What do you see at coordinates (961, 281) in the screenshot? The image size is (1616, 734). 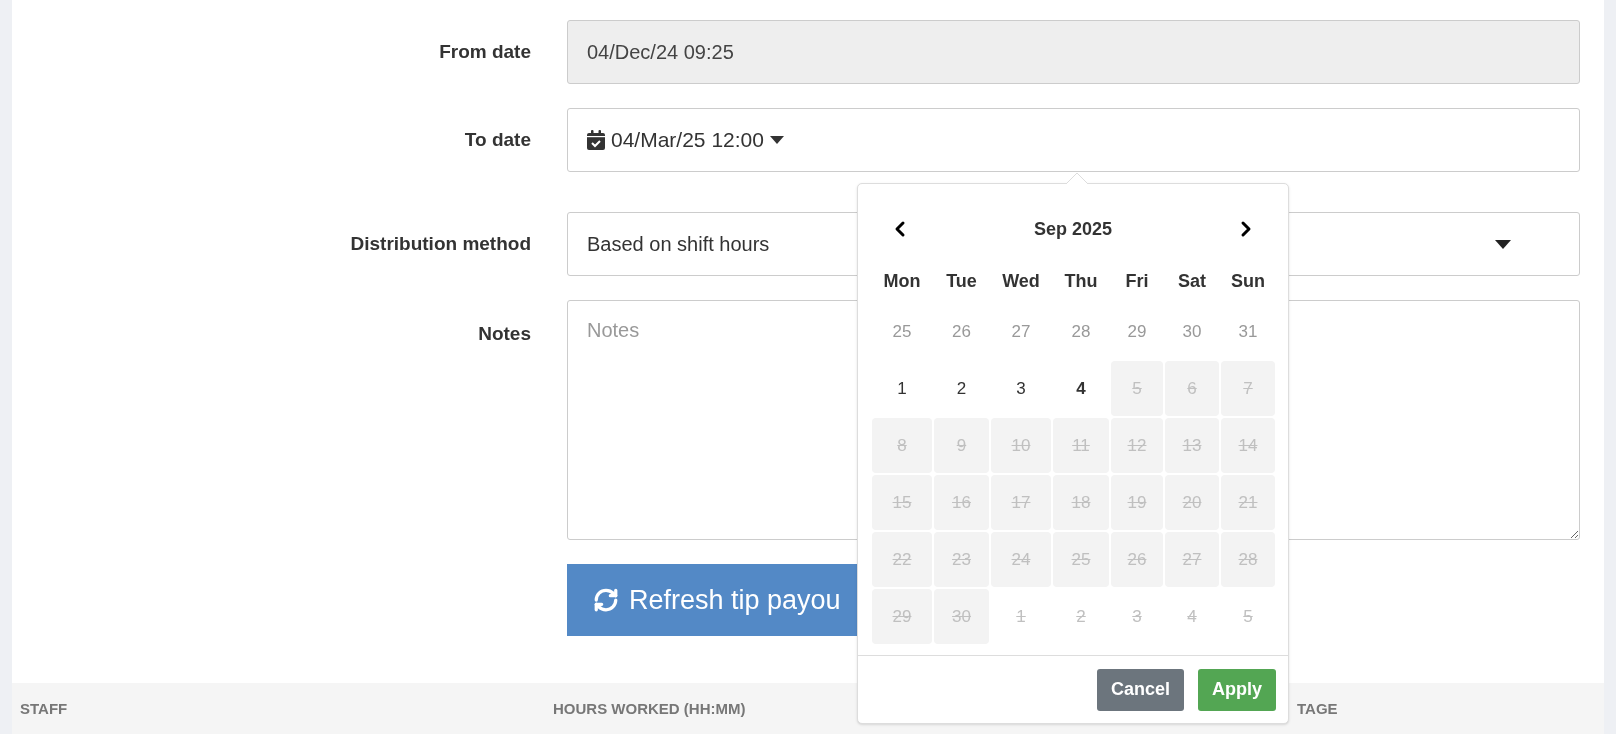 I see `weekday-label: Tue` at bounding box center [961, 281].